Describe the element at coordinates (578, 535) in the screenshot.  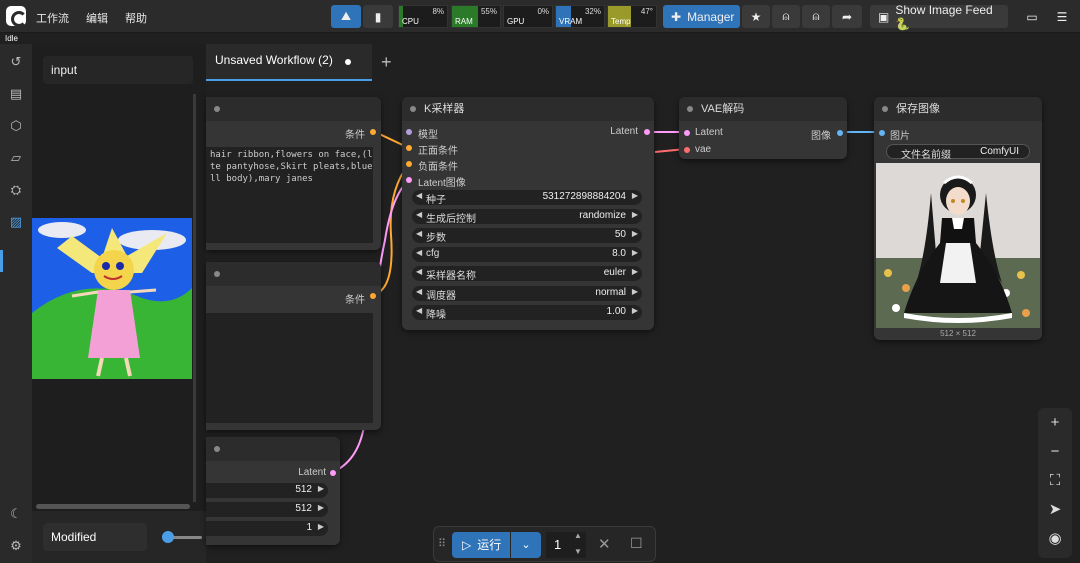
I see `chevron-up-icon: ▲` at that location.